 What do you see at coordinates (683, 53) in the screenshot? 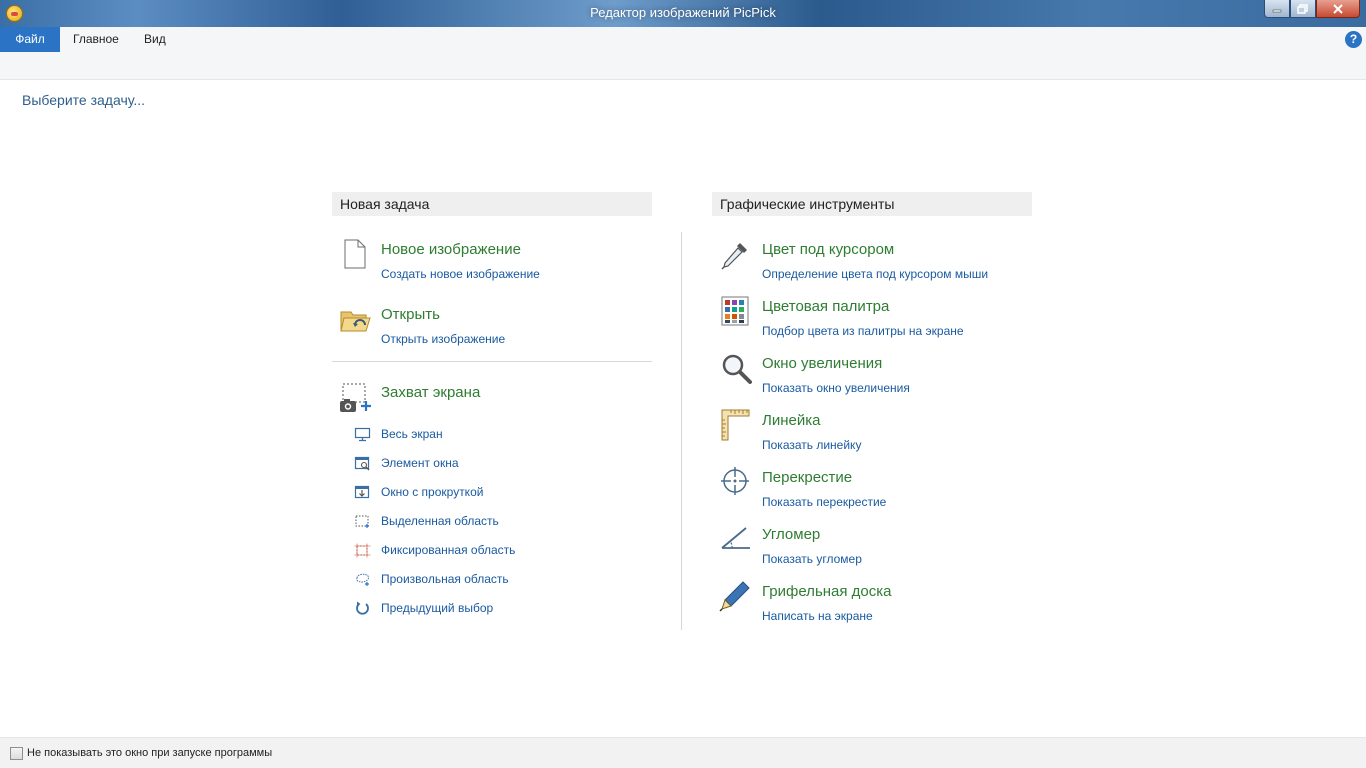
I see `ribbon: Файл Главное Вид ?` at bounding box center [683, 53].